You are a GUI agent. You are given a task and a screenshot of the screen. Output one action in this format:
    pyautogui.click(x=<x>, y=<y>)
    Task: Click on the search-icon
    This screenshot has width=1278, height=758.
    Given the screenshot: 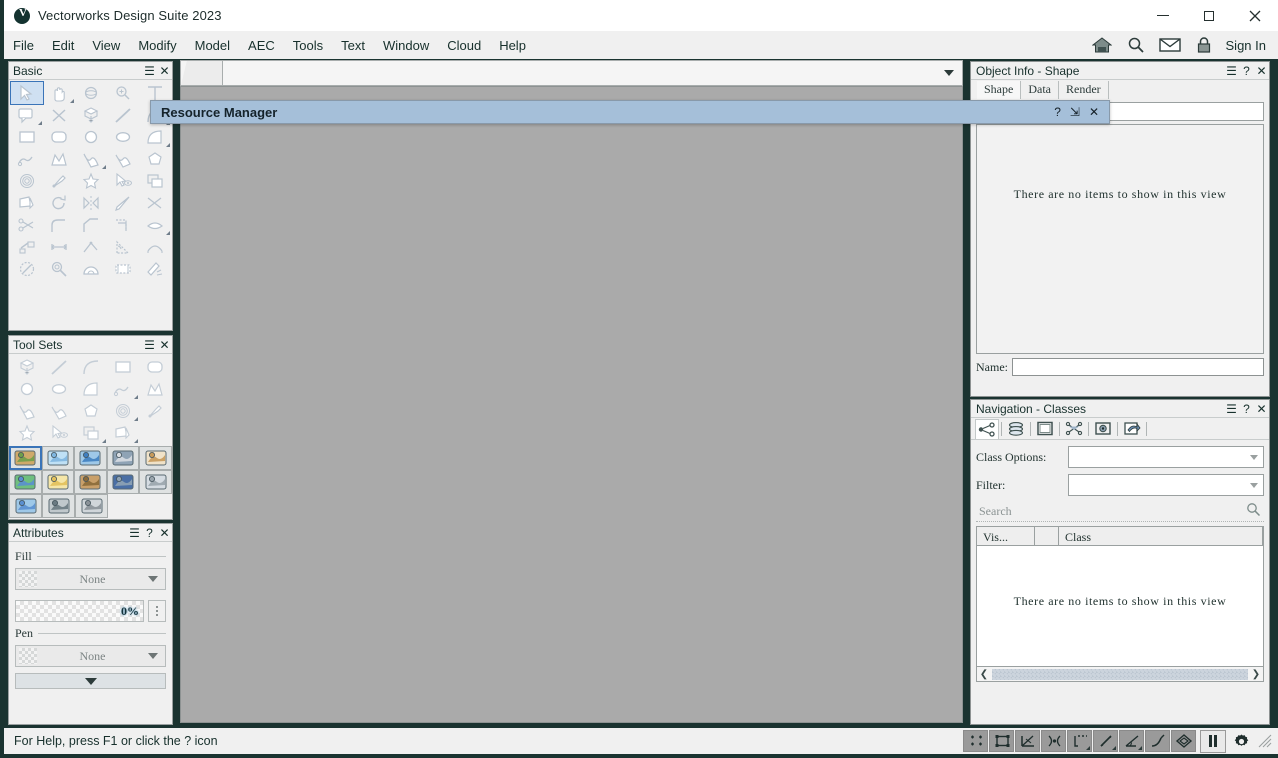 What is the action you would take?
    pyautogui.click(x=1253, y=512)
    